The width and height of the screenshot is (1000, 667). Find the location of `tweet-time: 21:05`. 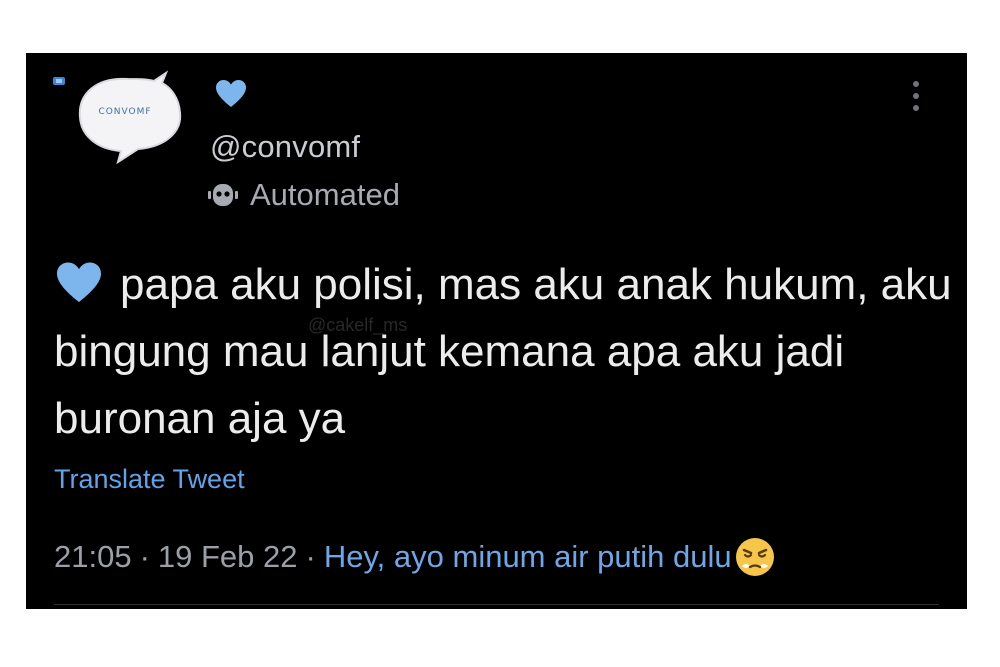

tweet-time: 21:05 is located at coordinates (93, 557).